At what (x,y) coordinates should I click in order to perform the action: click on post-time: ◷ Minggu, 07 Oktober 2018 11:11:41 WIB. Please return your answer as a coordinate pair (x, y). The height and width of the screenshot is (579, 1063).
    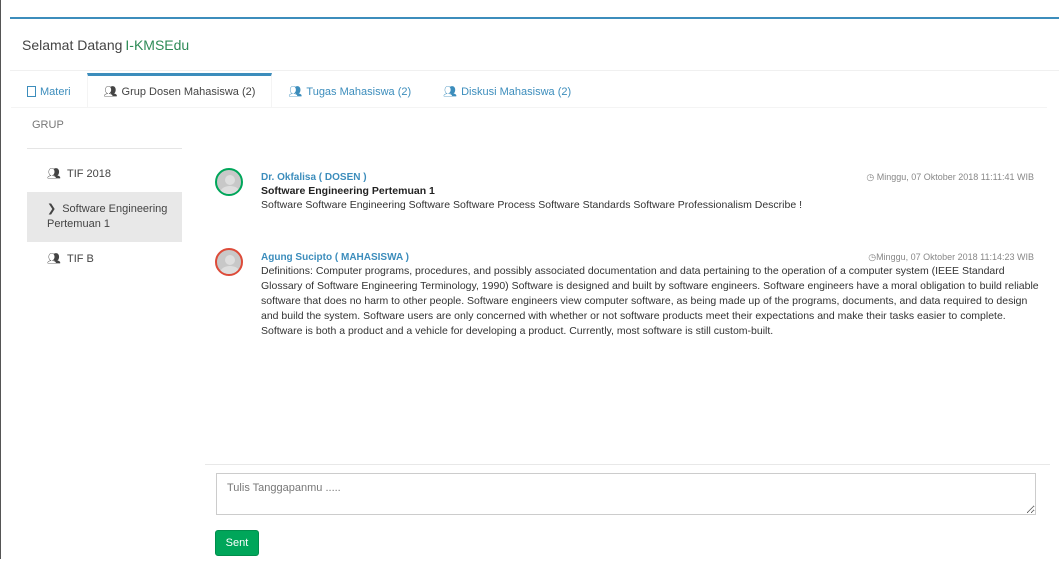
    Looking at the image, I should click on (950, 177).